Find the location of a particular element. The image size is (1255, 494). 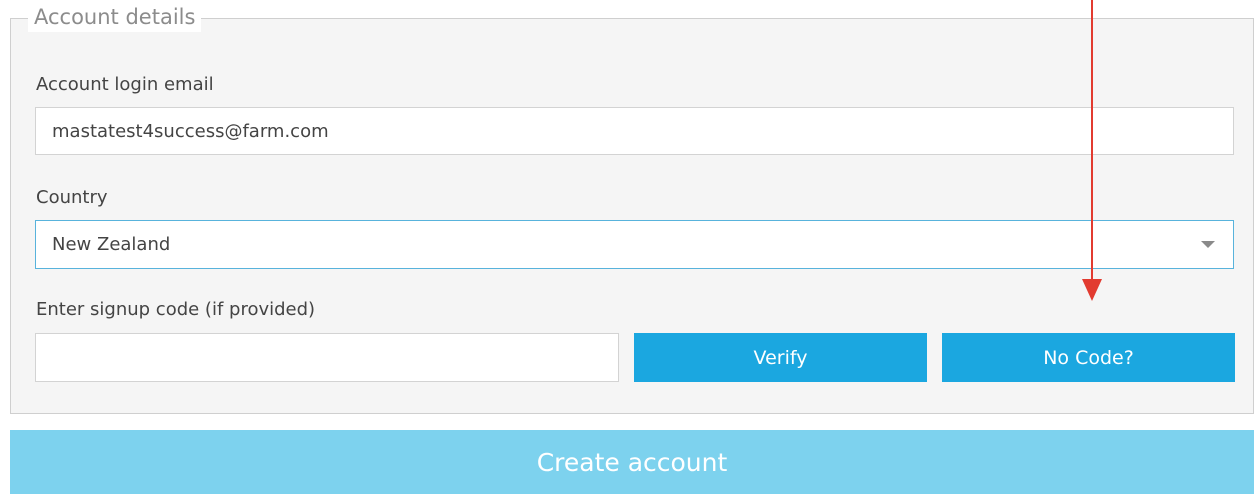

verify-button-label: Verify is located at coordinates (780, 357).